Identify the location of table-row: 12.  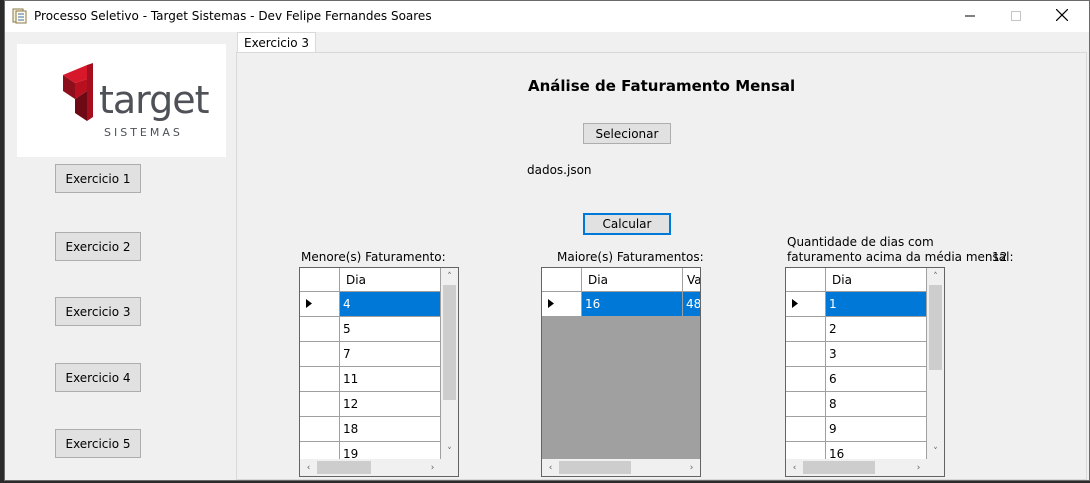
(379, 404).